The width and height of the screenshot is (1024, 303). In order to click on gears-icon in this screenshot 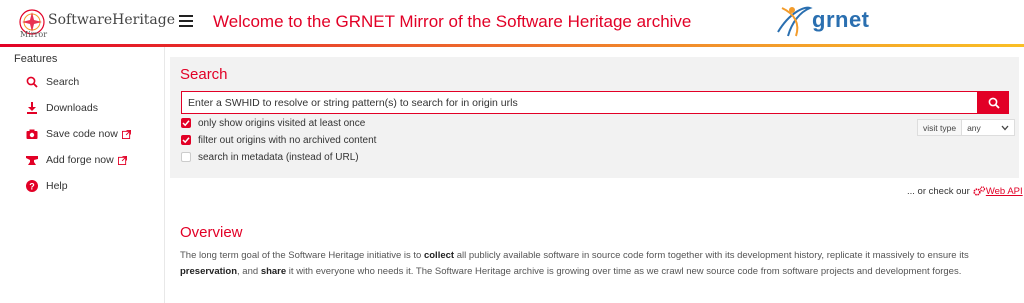, I will do `click(979, 191)`.